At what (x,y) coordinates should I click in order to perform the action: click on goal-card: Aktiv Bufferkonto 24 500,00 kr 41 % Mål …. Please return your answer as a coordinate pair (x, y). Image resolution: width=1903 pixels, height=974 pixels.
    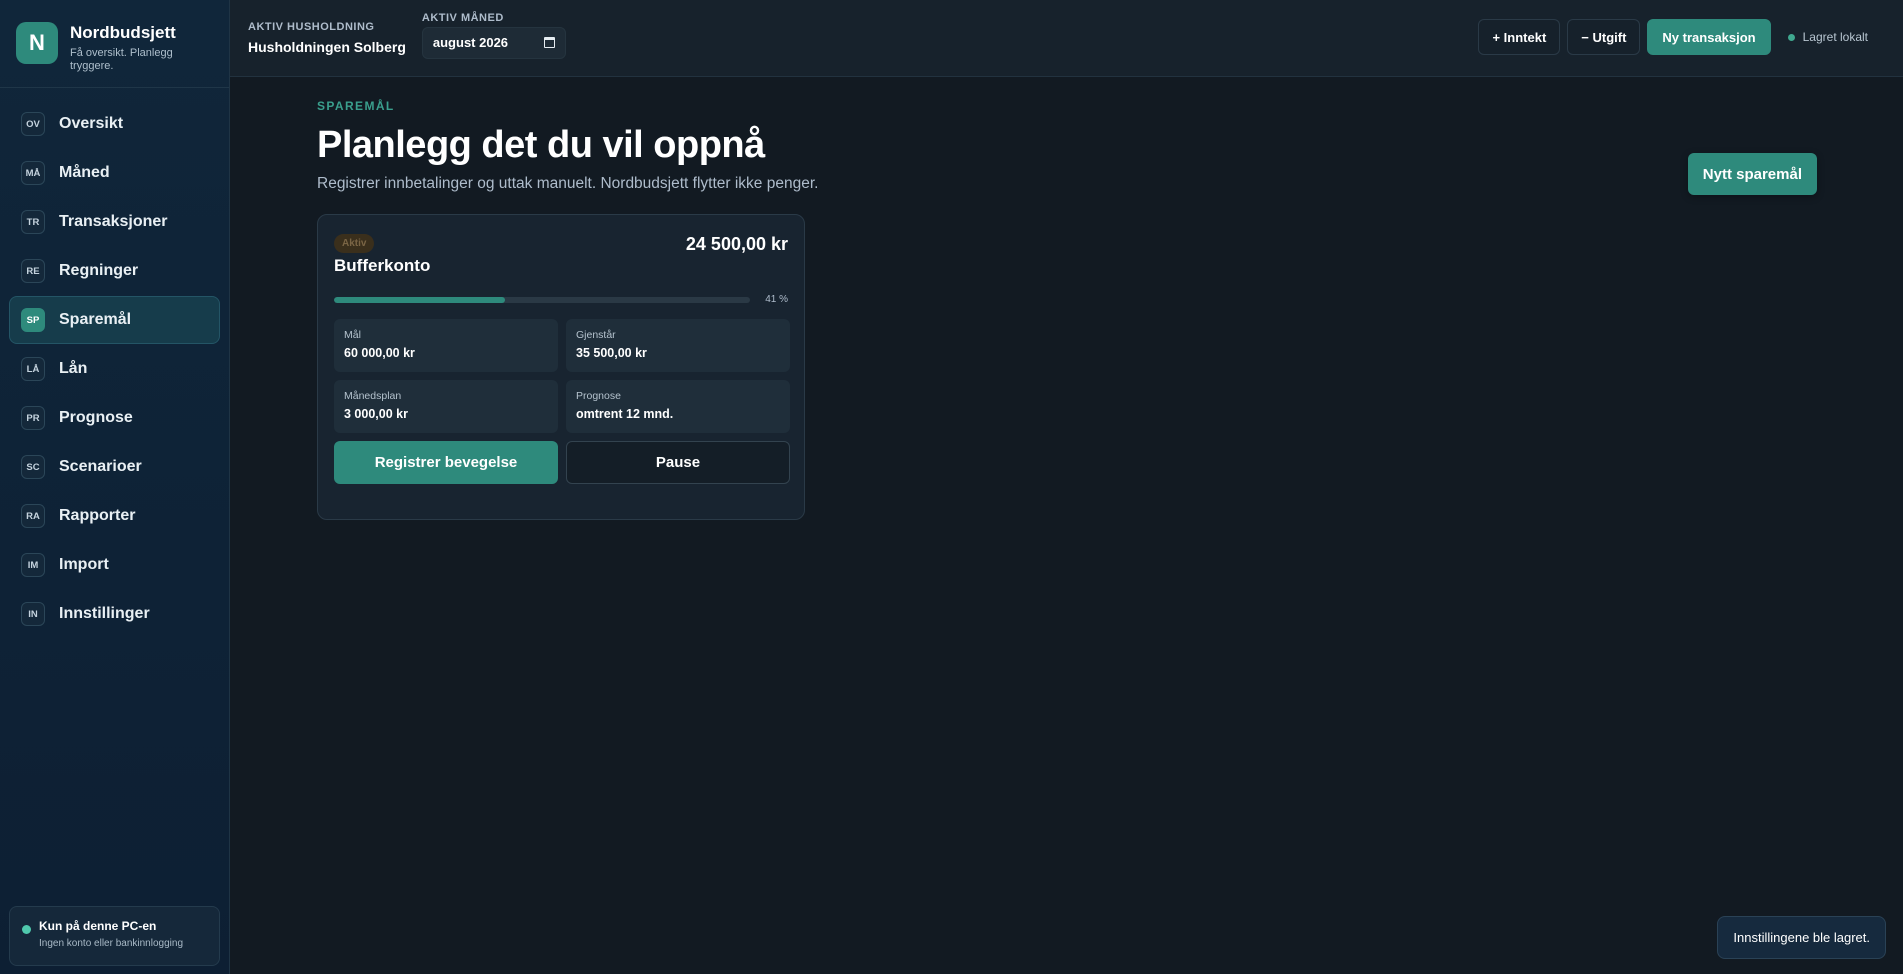
    Looking at the image, I should click on (561, 367).